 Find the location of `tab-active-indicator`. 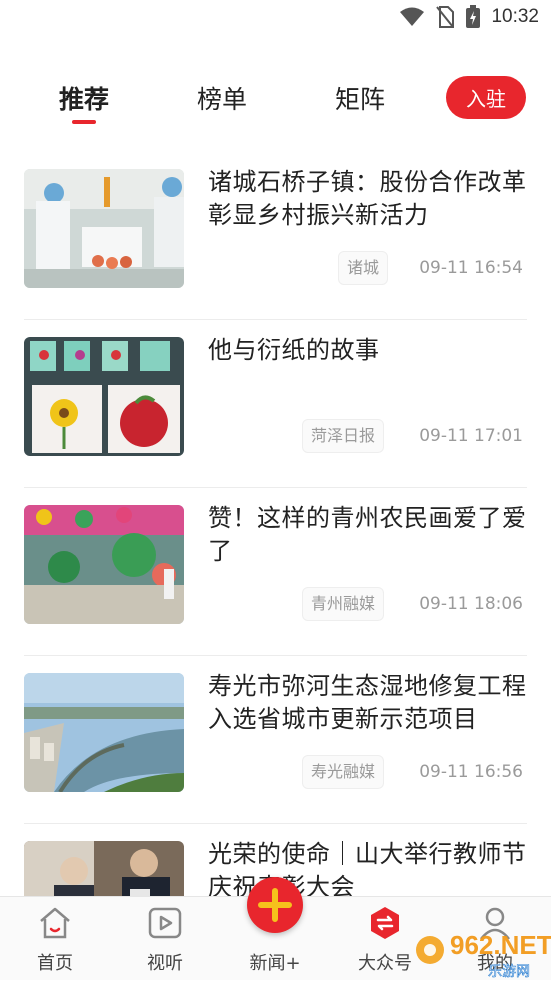

tab-active-indicator is located at coordinates (84, 122).